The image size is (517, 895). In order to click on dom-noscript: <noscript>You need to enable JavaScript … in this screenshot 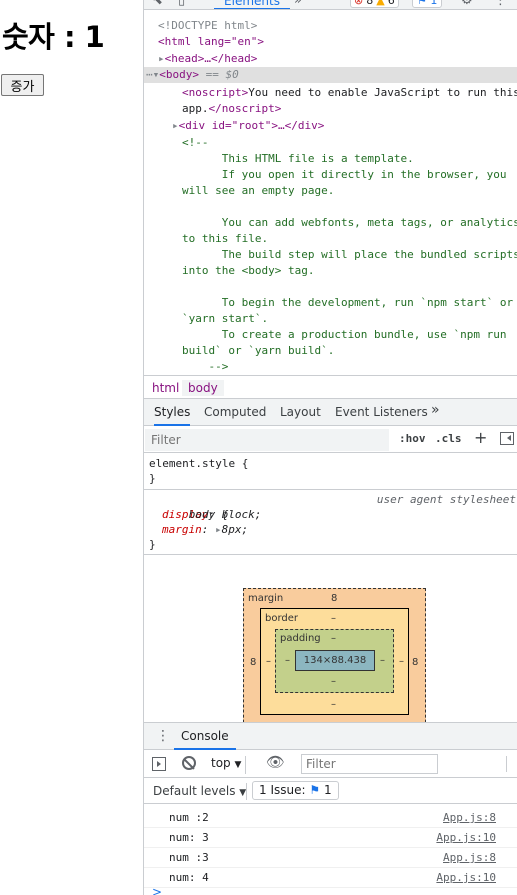, I will do `click(330, 93)`.